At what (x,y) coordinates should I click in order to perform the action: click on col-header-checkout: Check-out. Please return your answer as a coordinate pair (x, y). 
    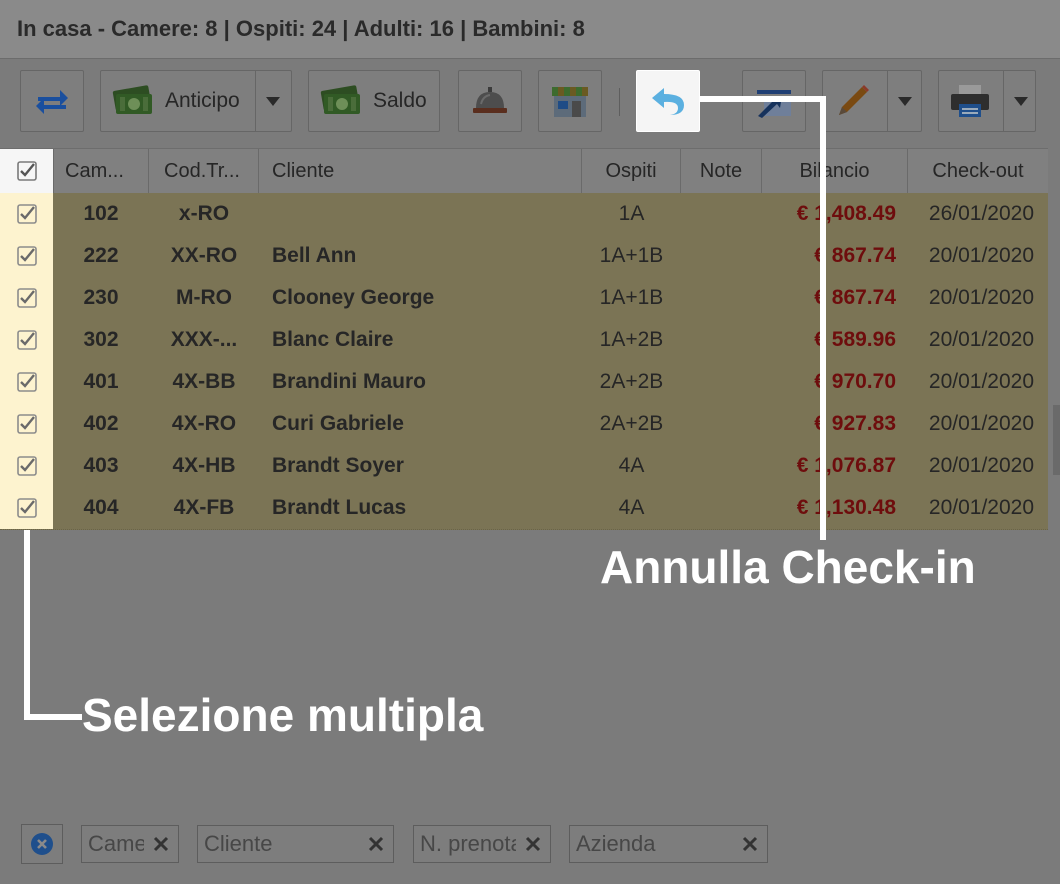
    Looking at the image, I should click on (978, 171).